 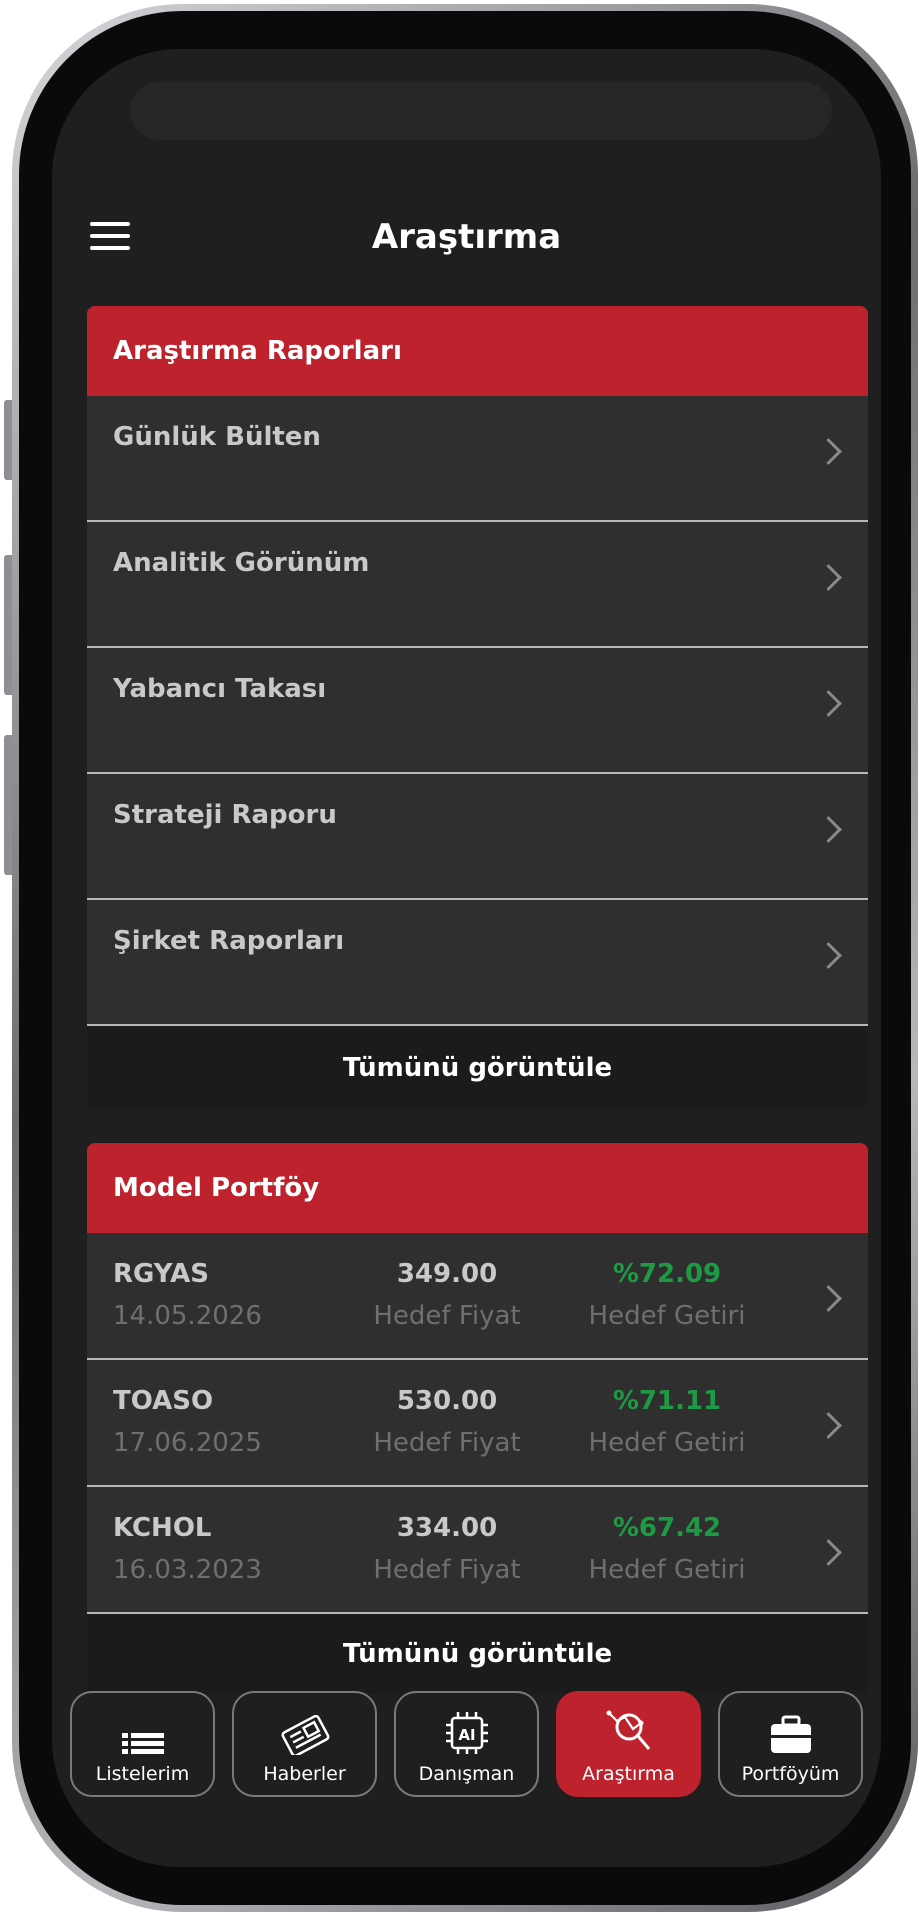 I want to click on tab-arastirma: Araştırma, so click(x=628, y=1744).